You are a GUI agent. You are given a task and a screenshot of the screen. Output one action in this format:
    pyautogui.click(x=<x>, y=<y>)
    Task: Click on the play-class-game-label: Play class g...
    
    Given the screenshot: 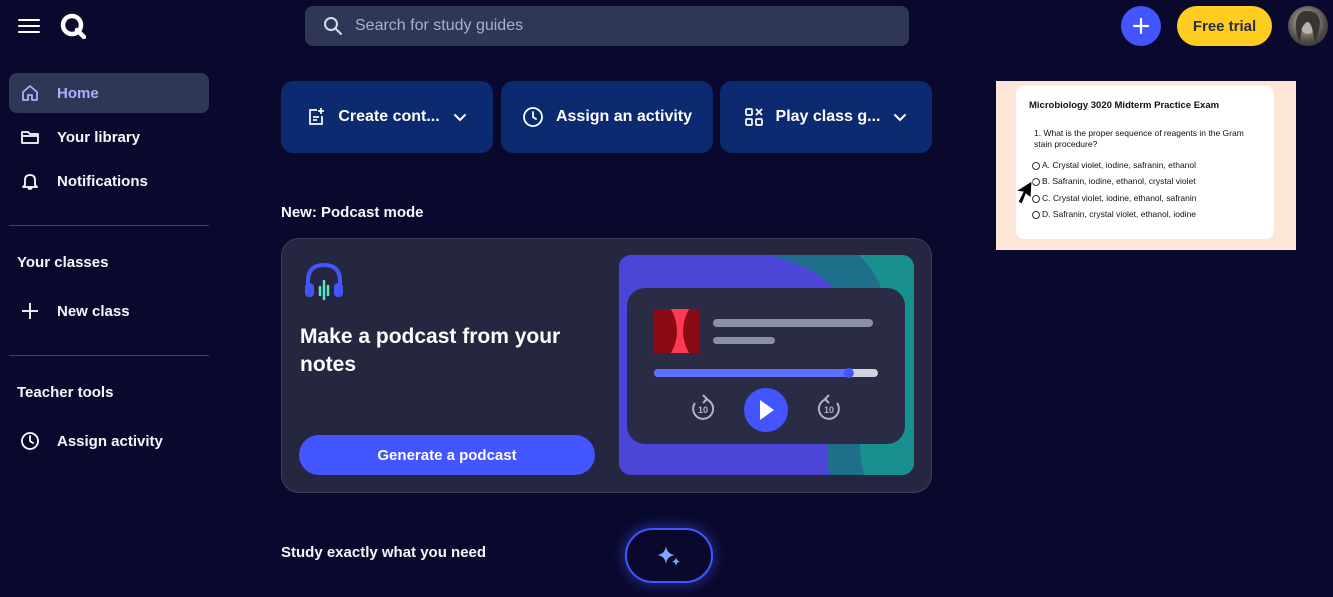 What is the action you would take?
    pyautogui.click(x=828, y=116)
    